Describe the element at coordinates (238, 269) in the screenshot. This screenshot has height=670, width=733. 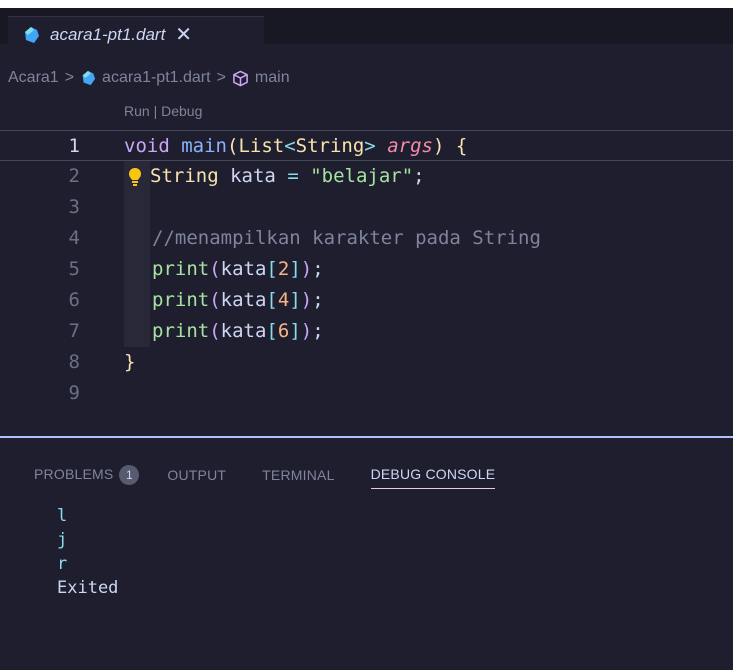
I see `code-text: print(kata[2]);` at that location.